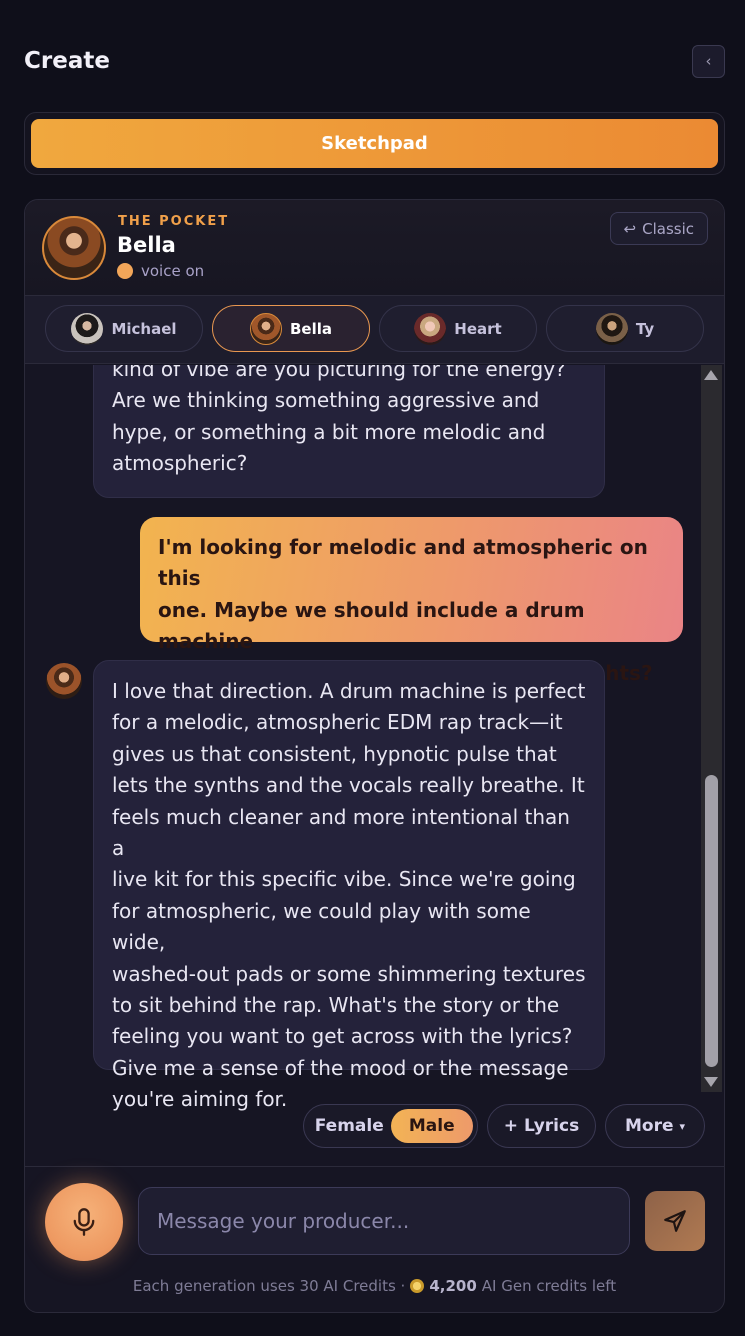  I want to click on producer-header: THE POCKET Bella voice on ↩ Classic, so click(374, 248).